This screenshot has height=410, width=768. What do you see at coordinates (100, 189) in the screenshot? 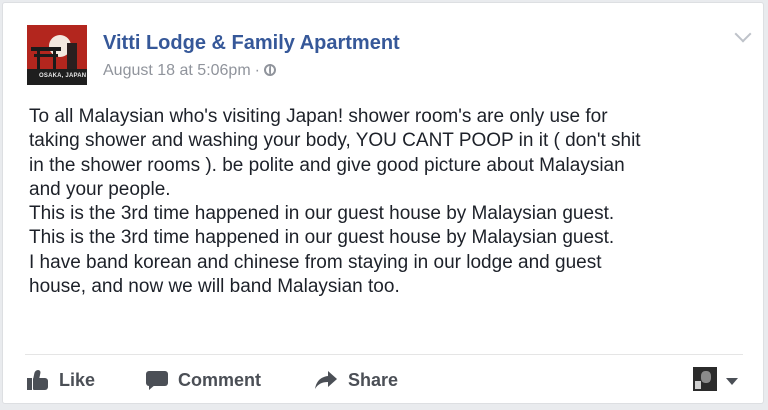
I see `post-line: and your people.` at bounding box center [100, 189].